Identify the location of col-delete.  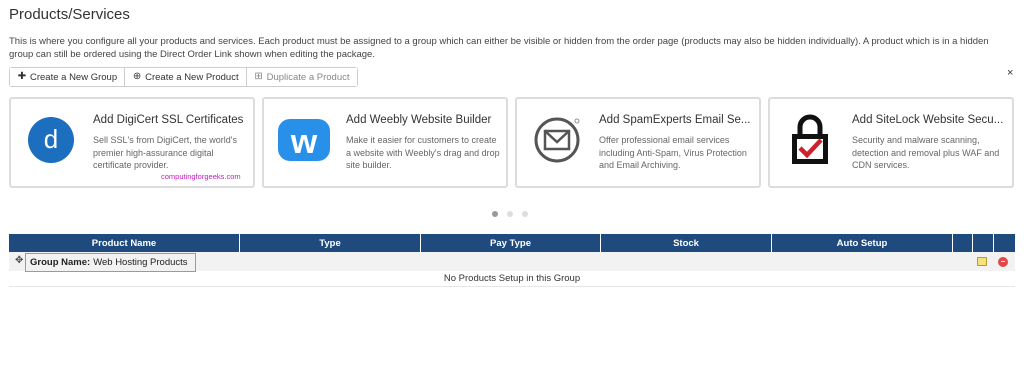
(983, 243).